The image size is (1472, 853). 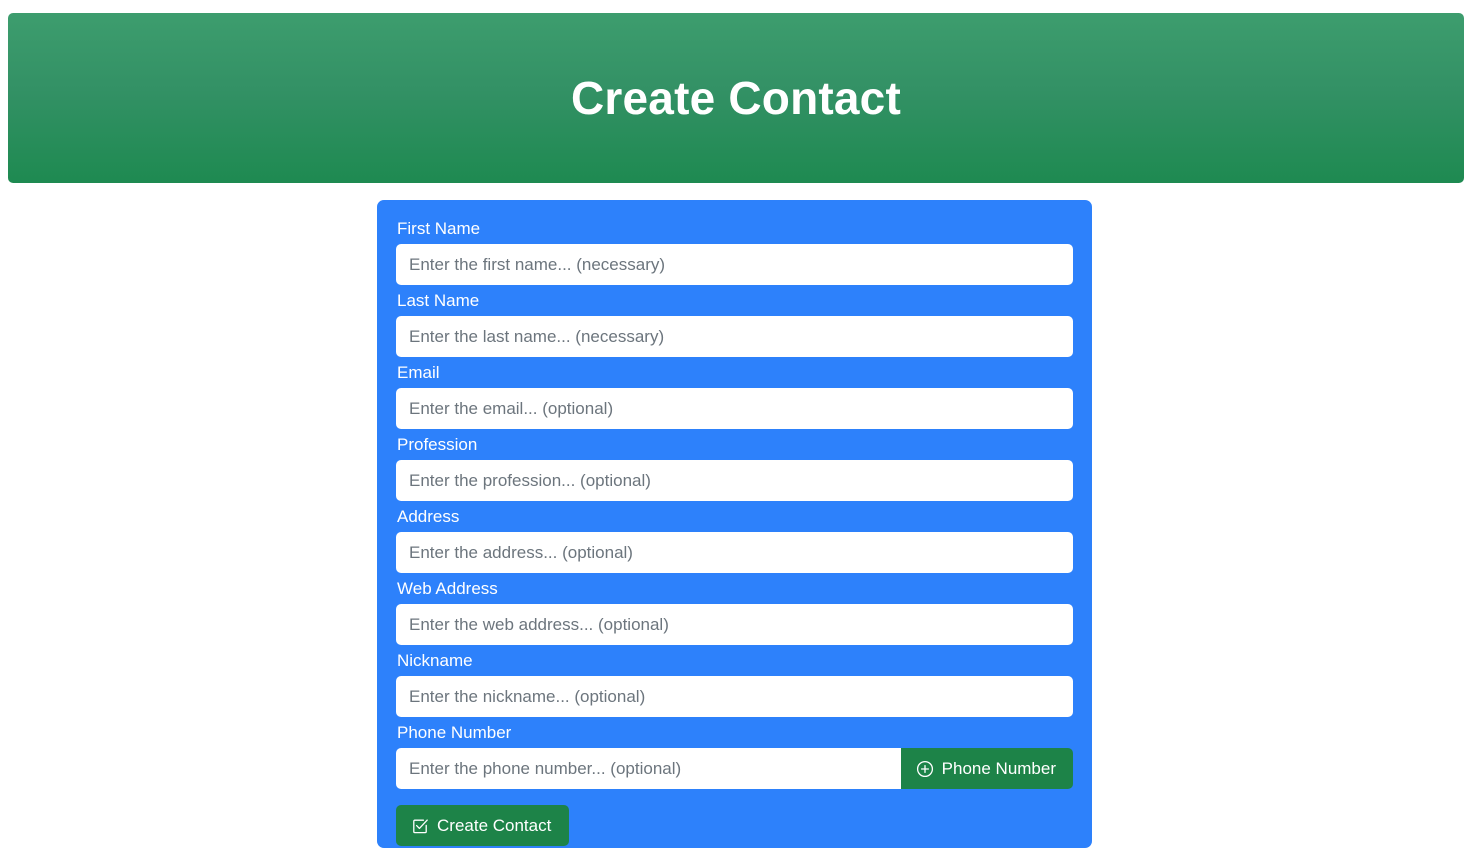 I want to click on last-name-input, so click(x=734, y=336).